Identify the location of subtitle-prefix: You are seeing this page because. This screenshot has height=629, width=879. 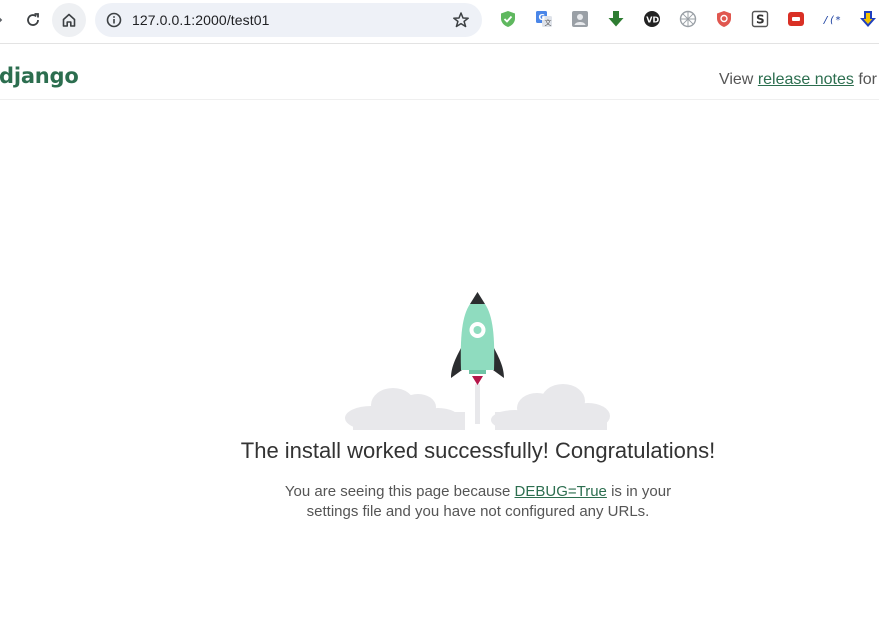
(399, 491).